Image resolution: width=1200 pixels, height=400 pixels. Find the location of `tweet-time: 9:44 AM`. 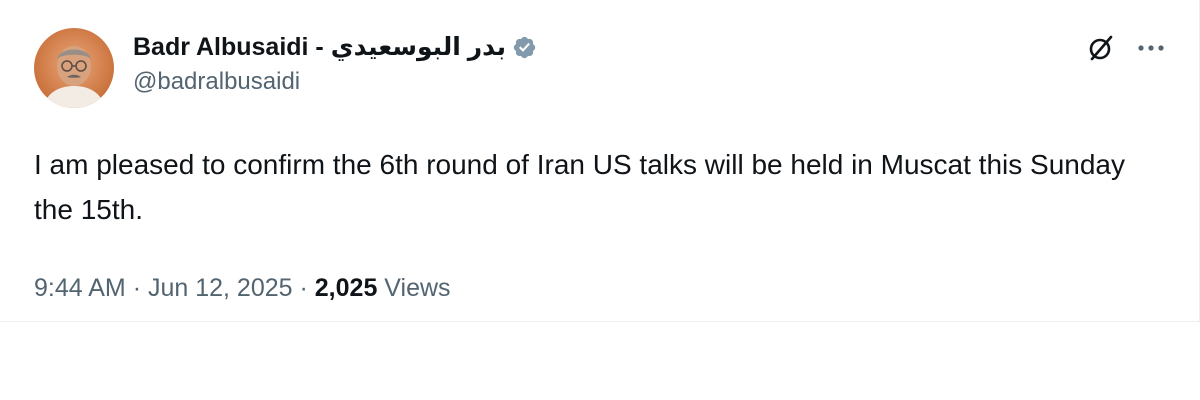

tweet-time: 9:44 AM is located at coordinates (80, 288).